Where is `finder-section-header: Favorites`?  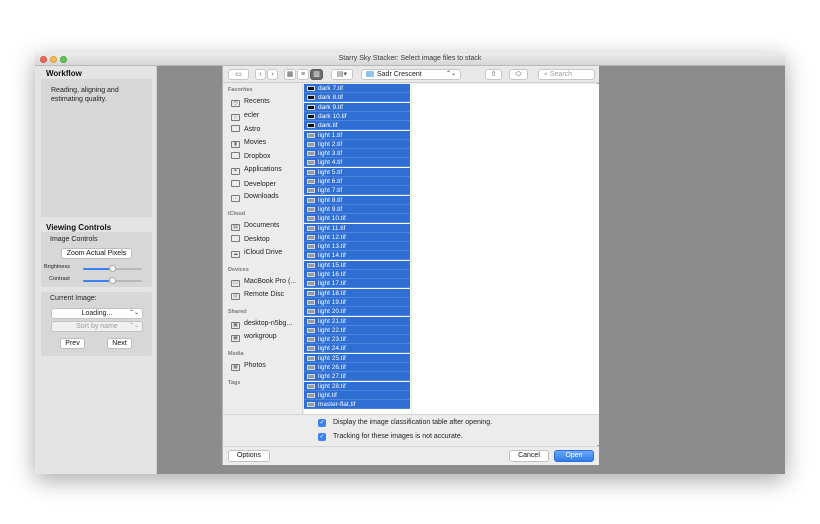
finder-section-header: Favorites is located at coordinates (240, 90).